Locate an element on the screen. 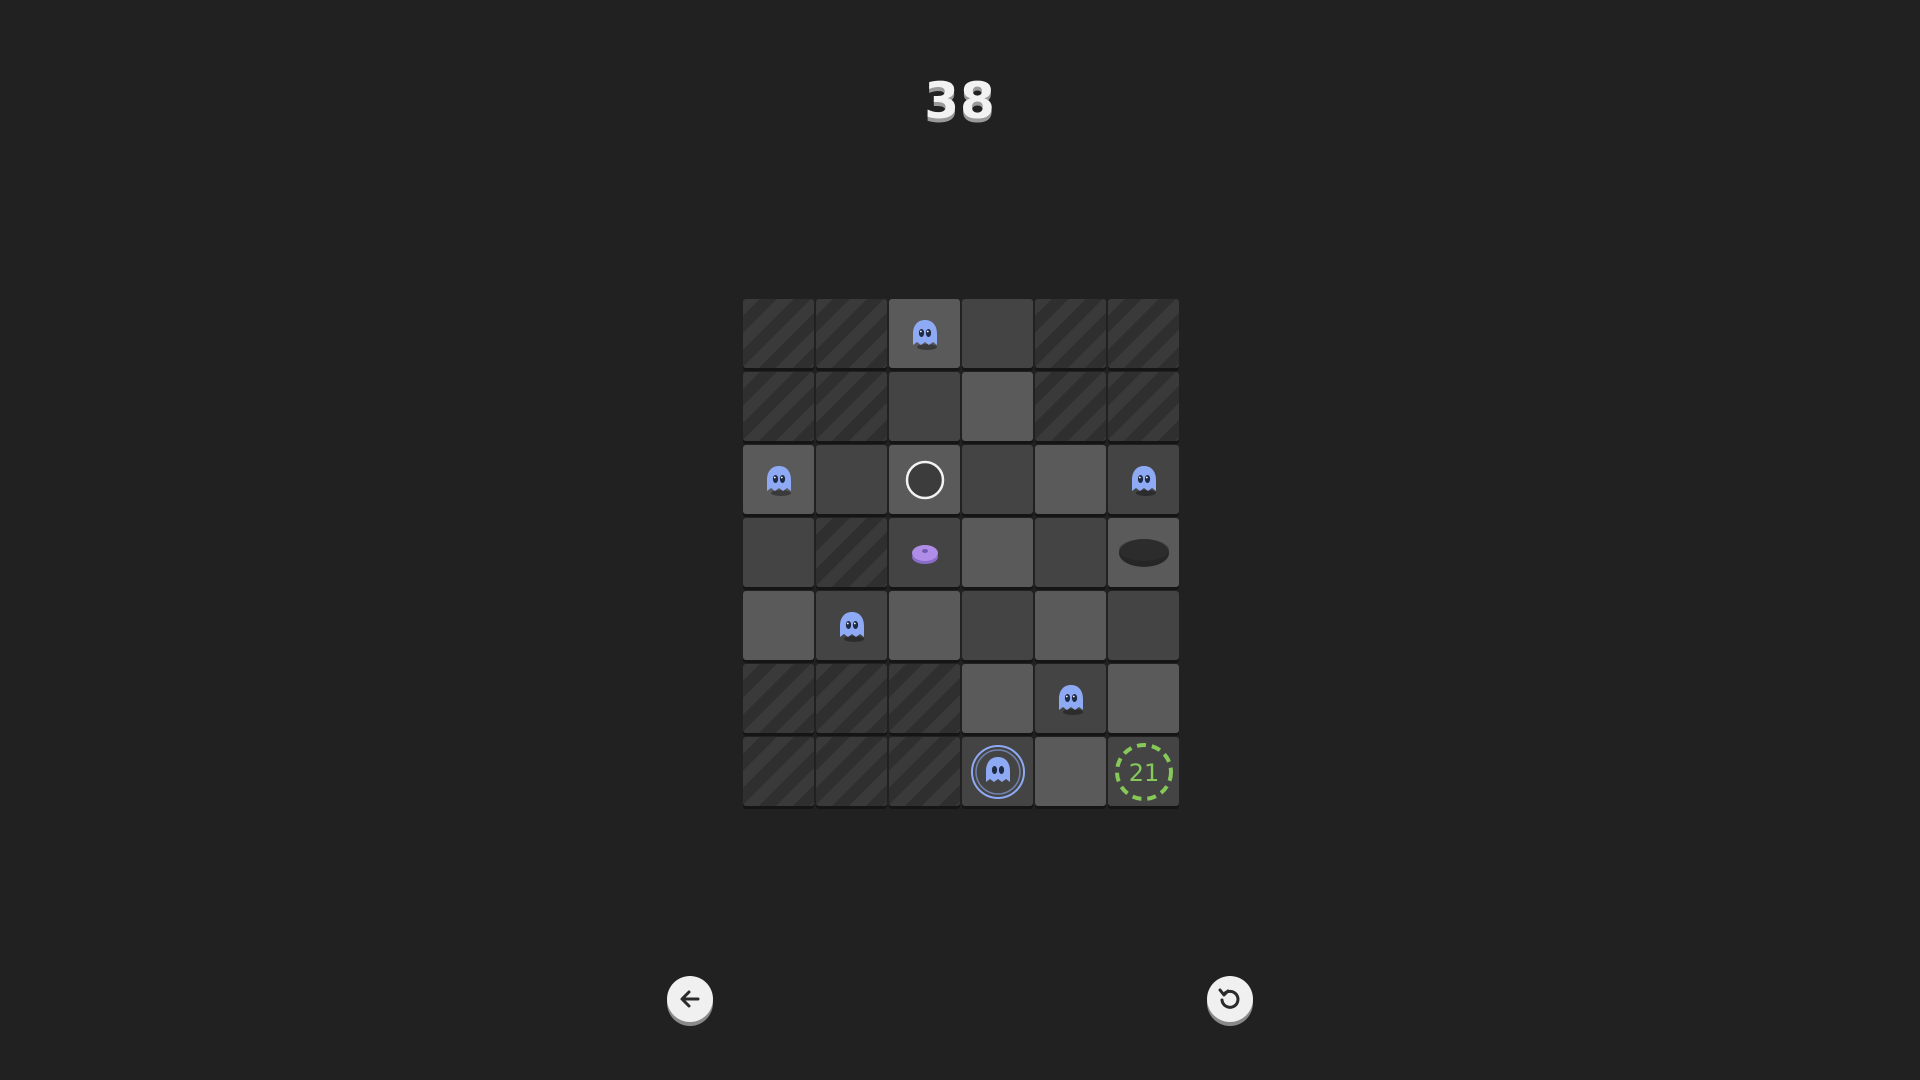 The image size is (1920, 1080). goal-icon: 21 is located at coordinates (1143, 771).